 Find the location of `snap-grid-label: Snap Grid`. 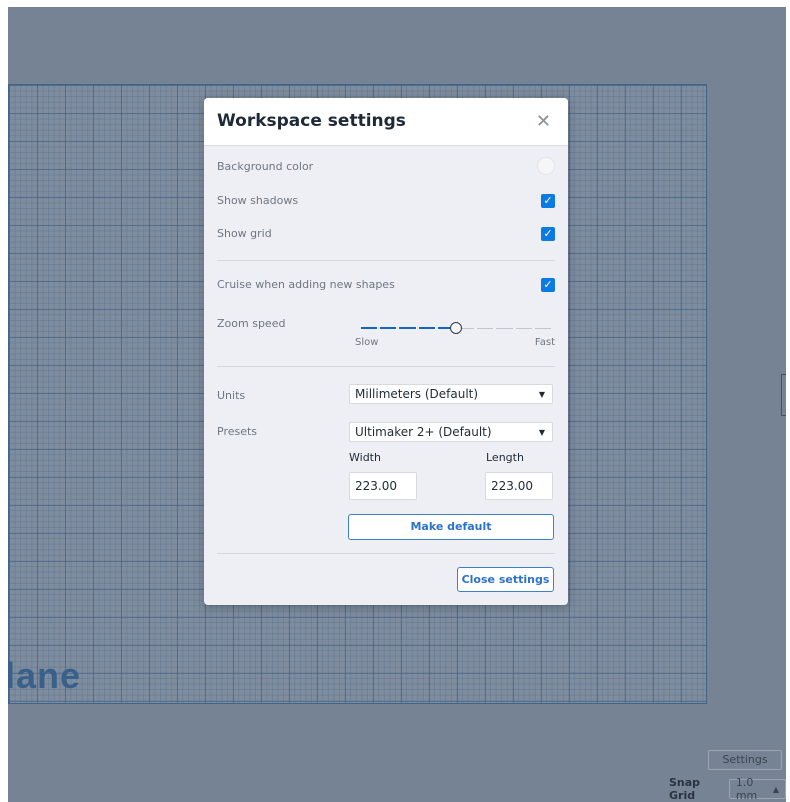

snap-grid-label: Snap Grid is located at coordinates (685, 789).